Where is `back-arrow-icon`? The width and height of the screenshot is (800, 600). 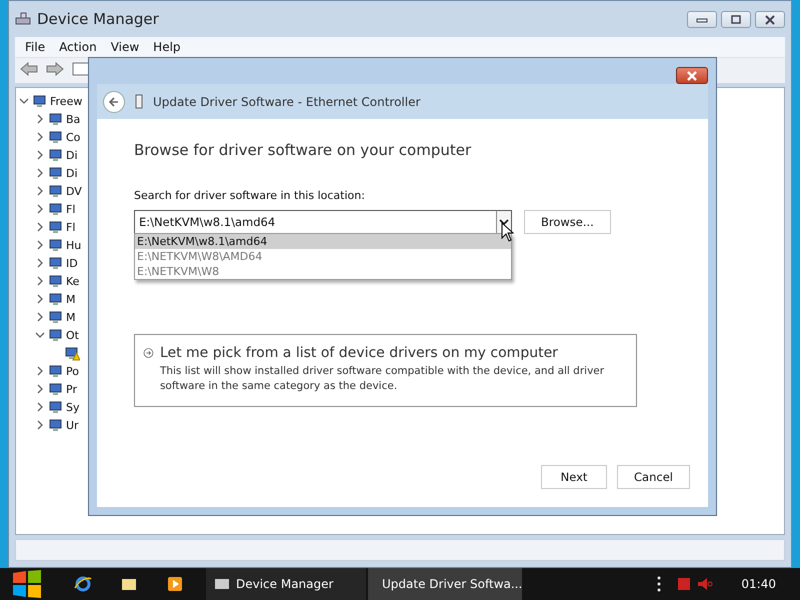 back-arrow-icon is located at coordinates (114, 101).